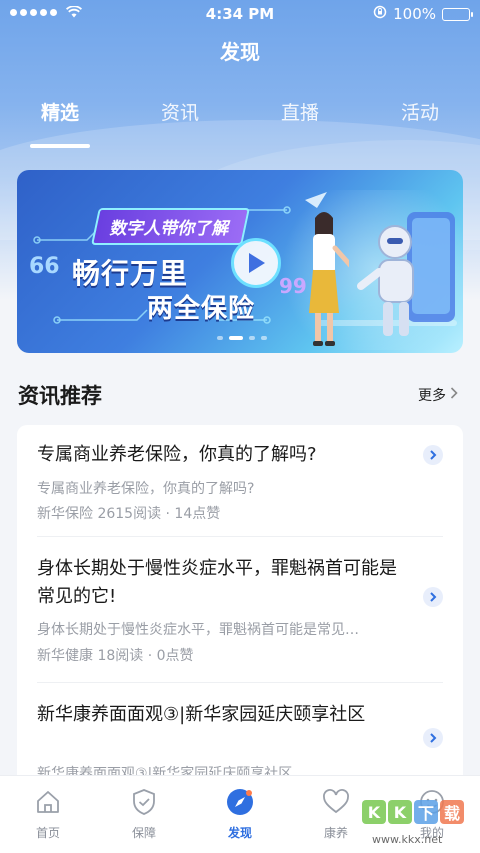  What do you see at coordinates (170, 226) in the screenshot?
I see `banner-tag: 数字人带你了解` at bounding box center [170, 226].